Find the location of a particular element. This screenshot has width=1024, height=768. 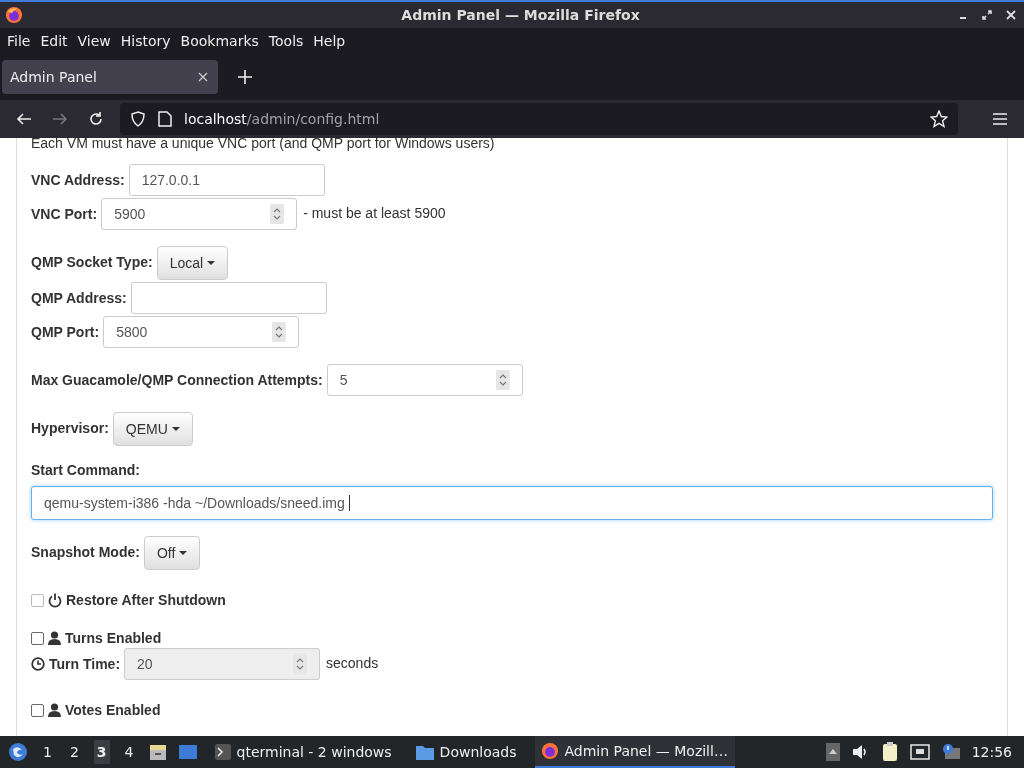

help-text: Each VM must have a unique VNC port (and QMP port for Windows users) is located at coordinates (263, 145).